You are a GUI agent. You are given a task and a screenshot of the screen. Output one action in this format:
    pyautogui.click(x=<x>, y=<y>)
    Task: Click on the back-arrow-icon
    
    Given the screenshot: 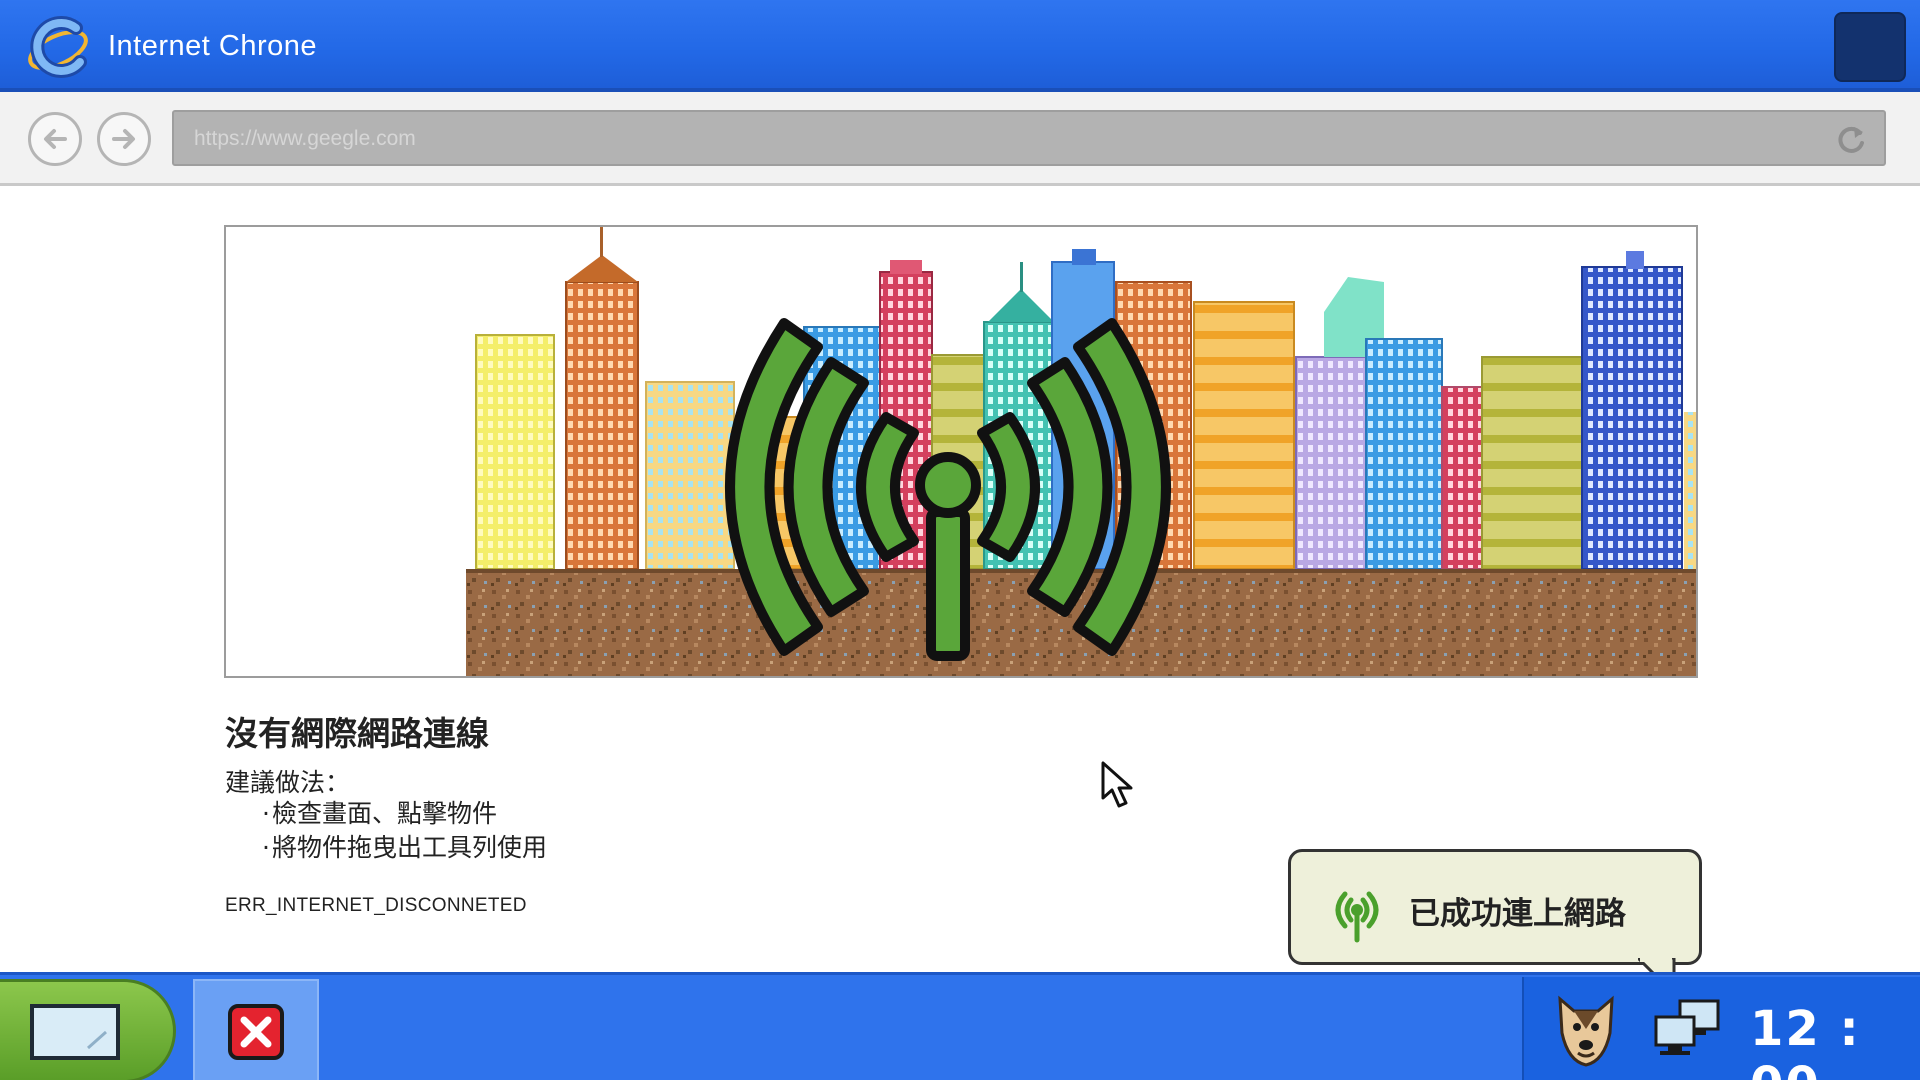 What is the action you would take?
    pyautogui.click(x=55, y=139)
    